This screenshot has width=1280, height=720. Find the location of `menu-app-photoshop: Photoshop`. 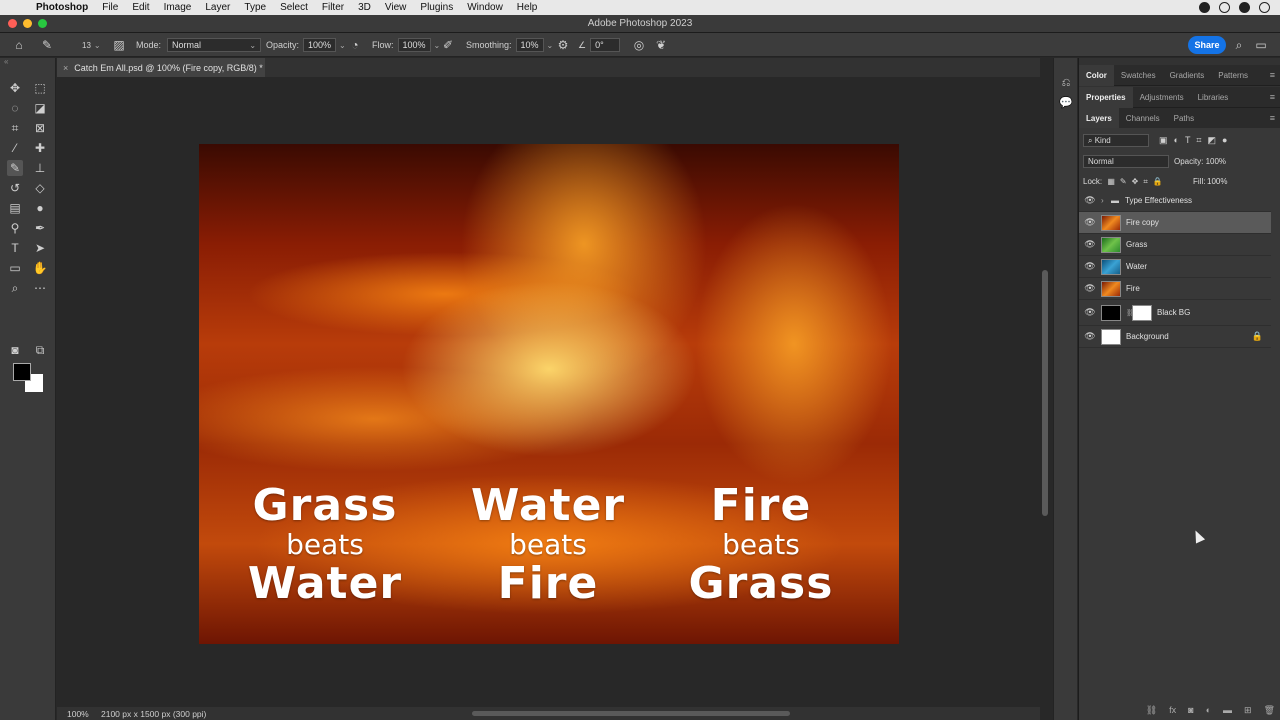

menu-app-photoshop: Photoshop is located at coordinates (62, 7).